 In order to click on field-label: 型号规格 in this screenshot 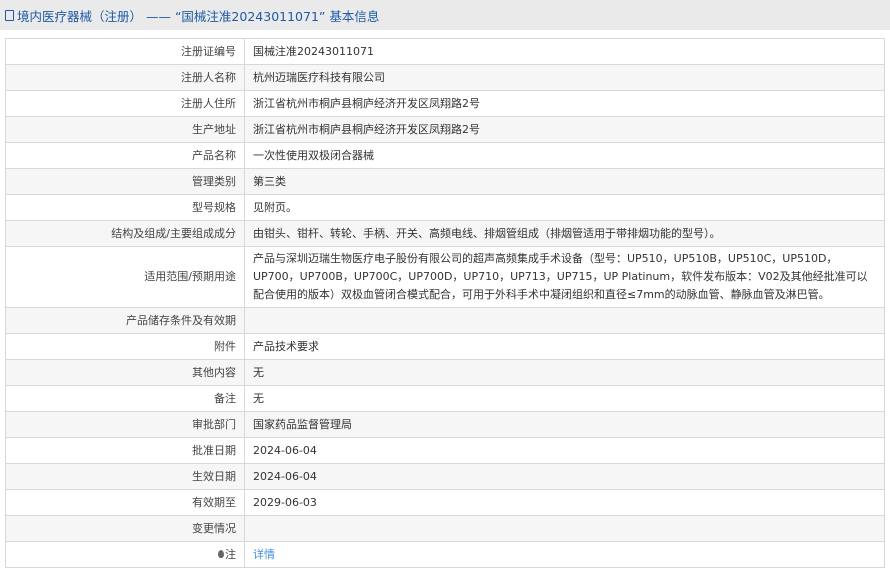, I will do `click(125, 207)`.